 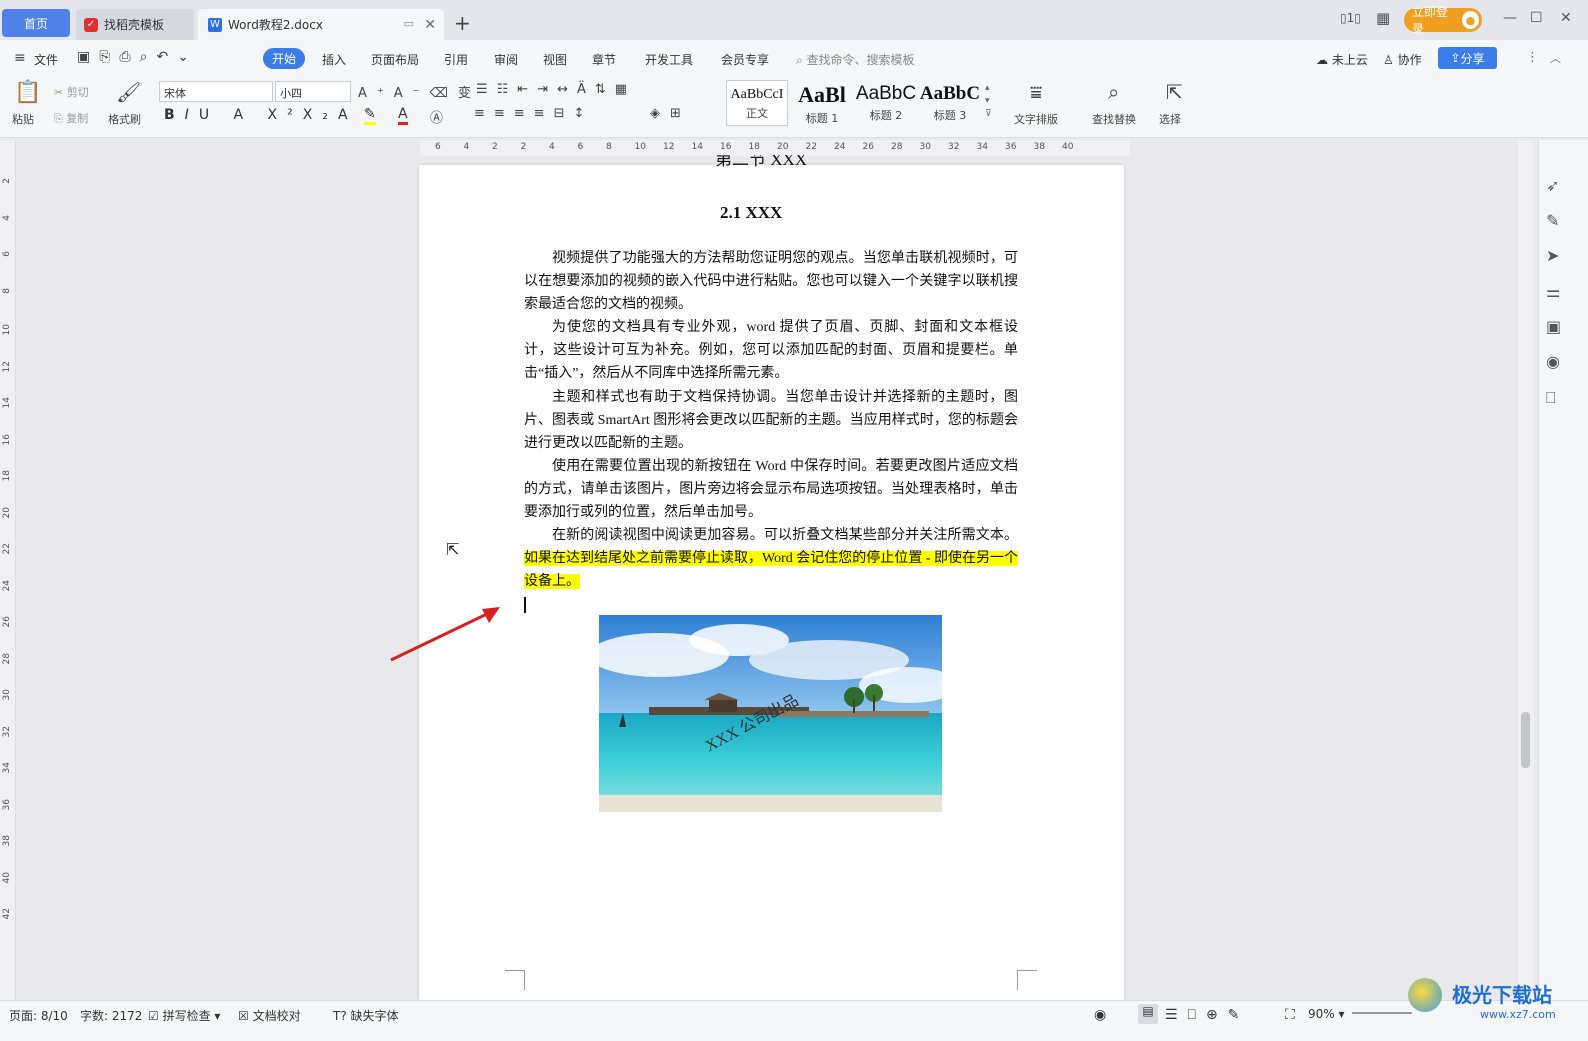 I want to click on login-button: 立即登录 ●, so click(x=1443, y=20).